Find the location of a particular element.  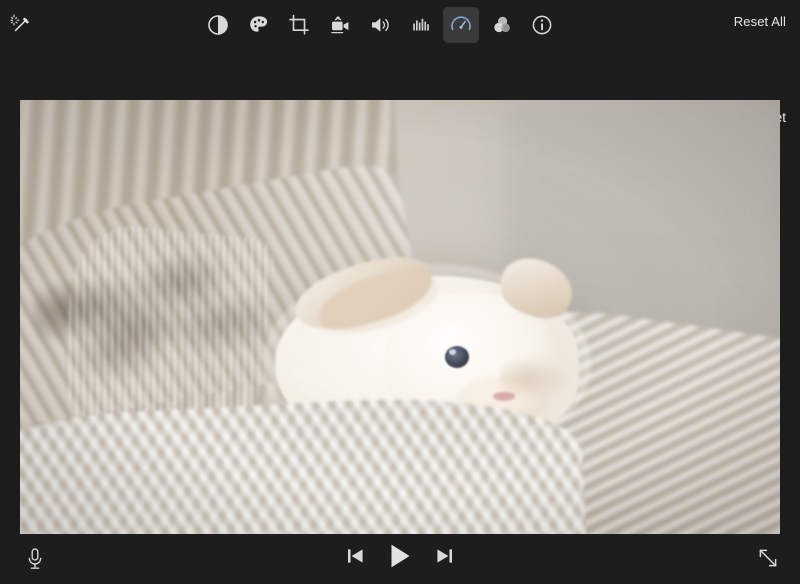

color-correction-icon is located at coordinates (259, 25).